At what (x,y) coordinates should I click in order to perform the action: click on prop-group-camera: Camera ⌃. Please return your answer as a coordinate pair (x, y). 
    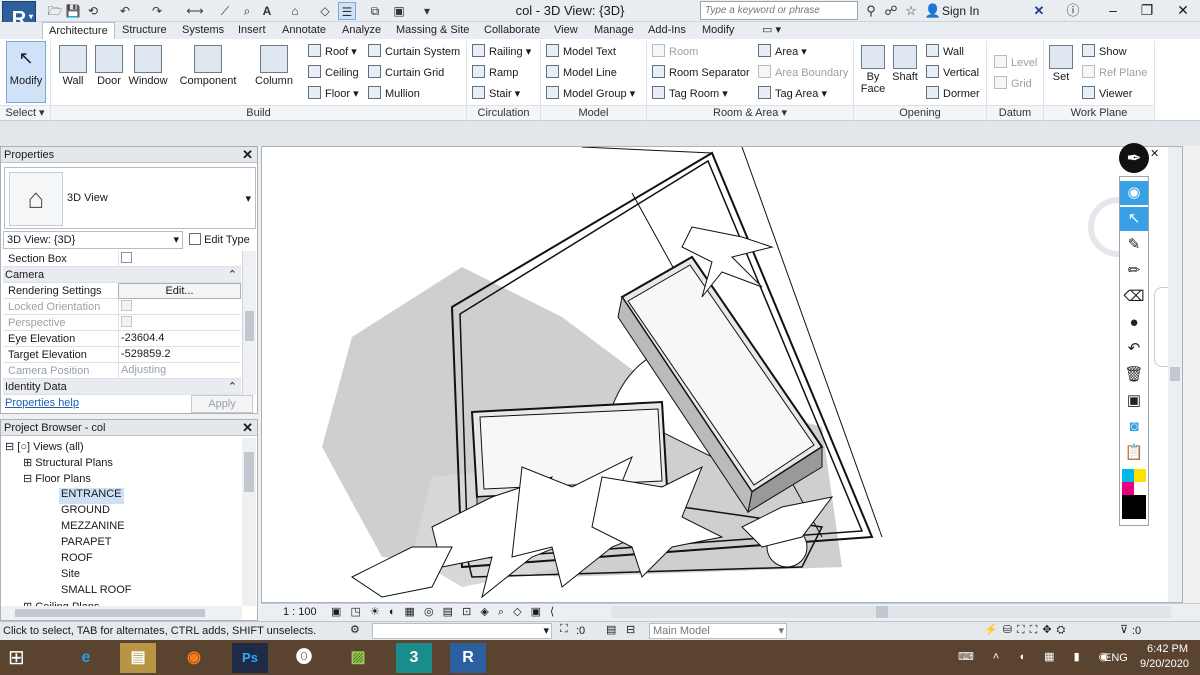
    Looking at the image, I should click on (122, 275).